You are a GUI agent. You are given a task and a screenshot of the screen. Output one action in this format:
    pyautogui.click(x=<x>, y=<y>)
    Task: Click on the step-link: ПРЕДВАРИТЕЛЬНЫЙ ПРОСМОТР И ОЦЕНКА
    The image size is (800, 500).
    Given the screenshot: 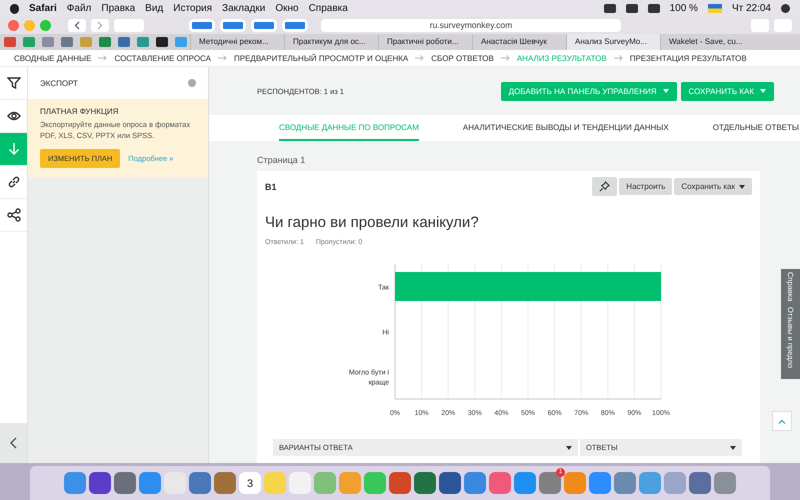 What is the action you would take?
    pyautogui.click(x=321, y=58)
    